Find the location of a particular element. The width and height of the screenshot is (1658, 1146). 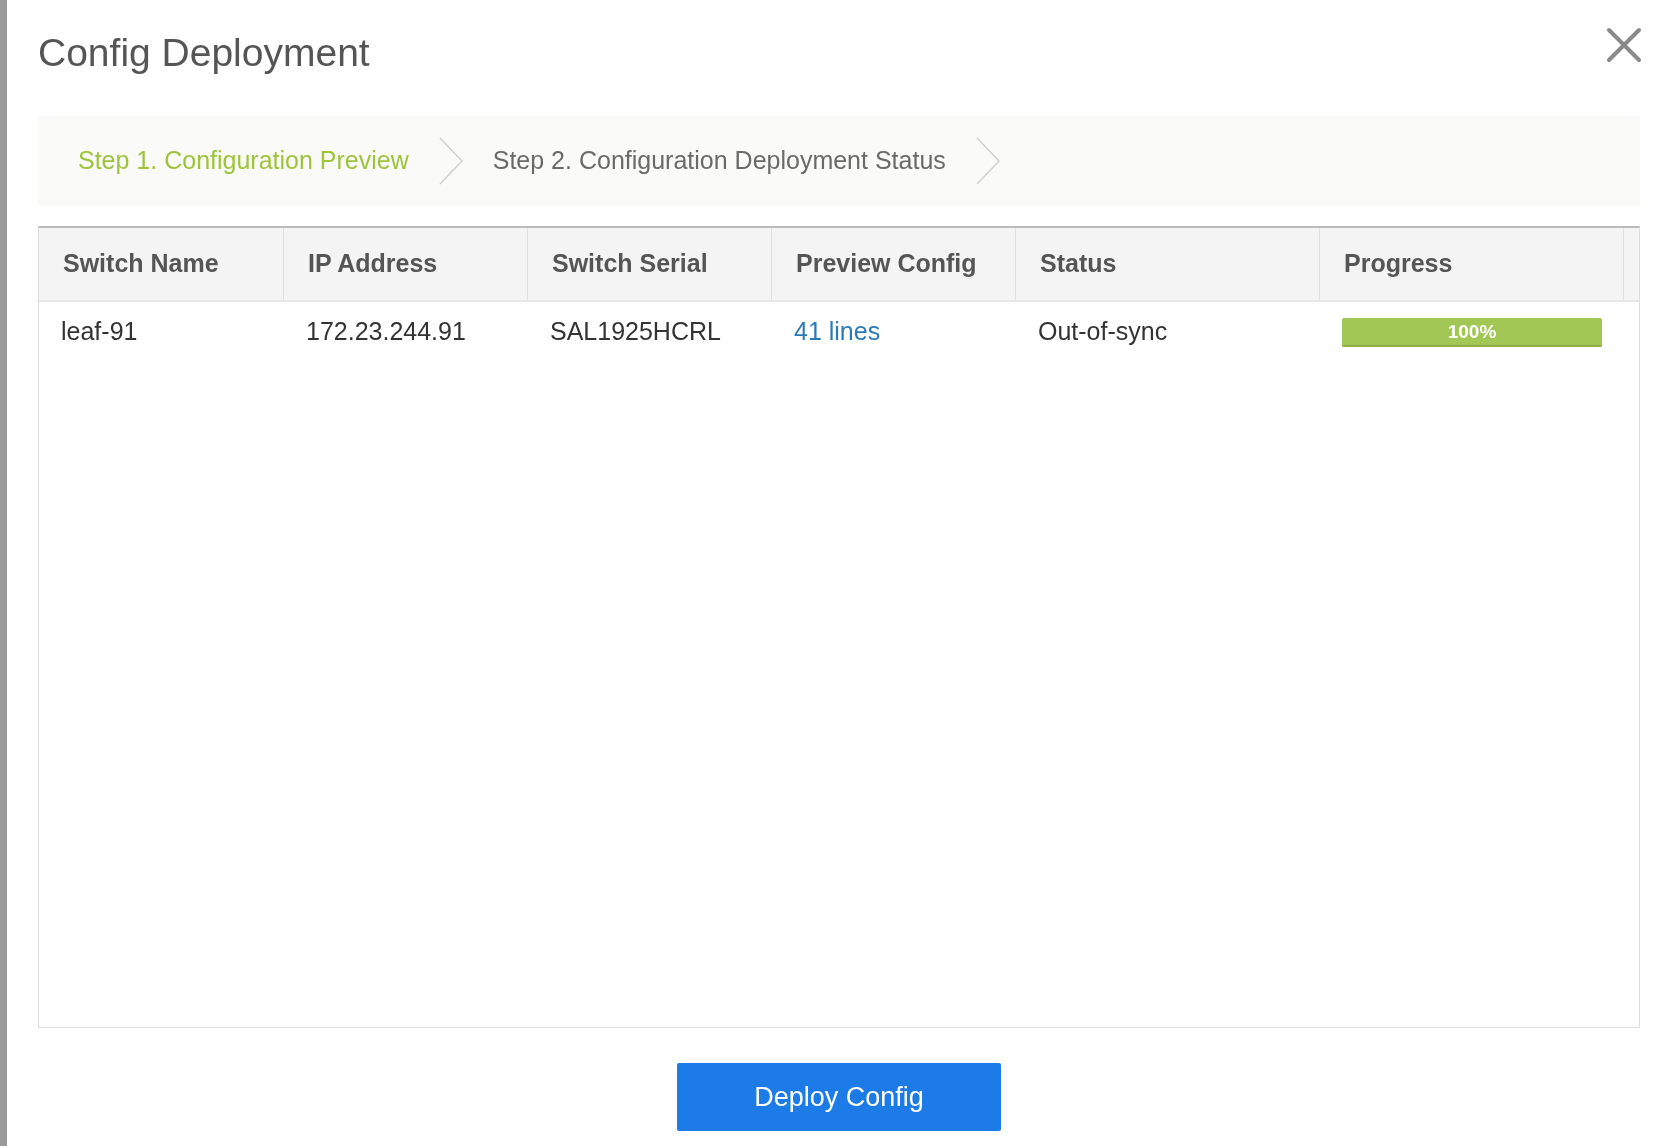

column-header: Preview Config is located at coordinates (886, 264).